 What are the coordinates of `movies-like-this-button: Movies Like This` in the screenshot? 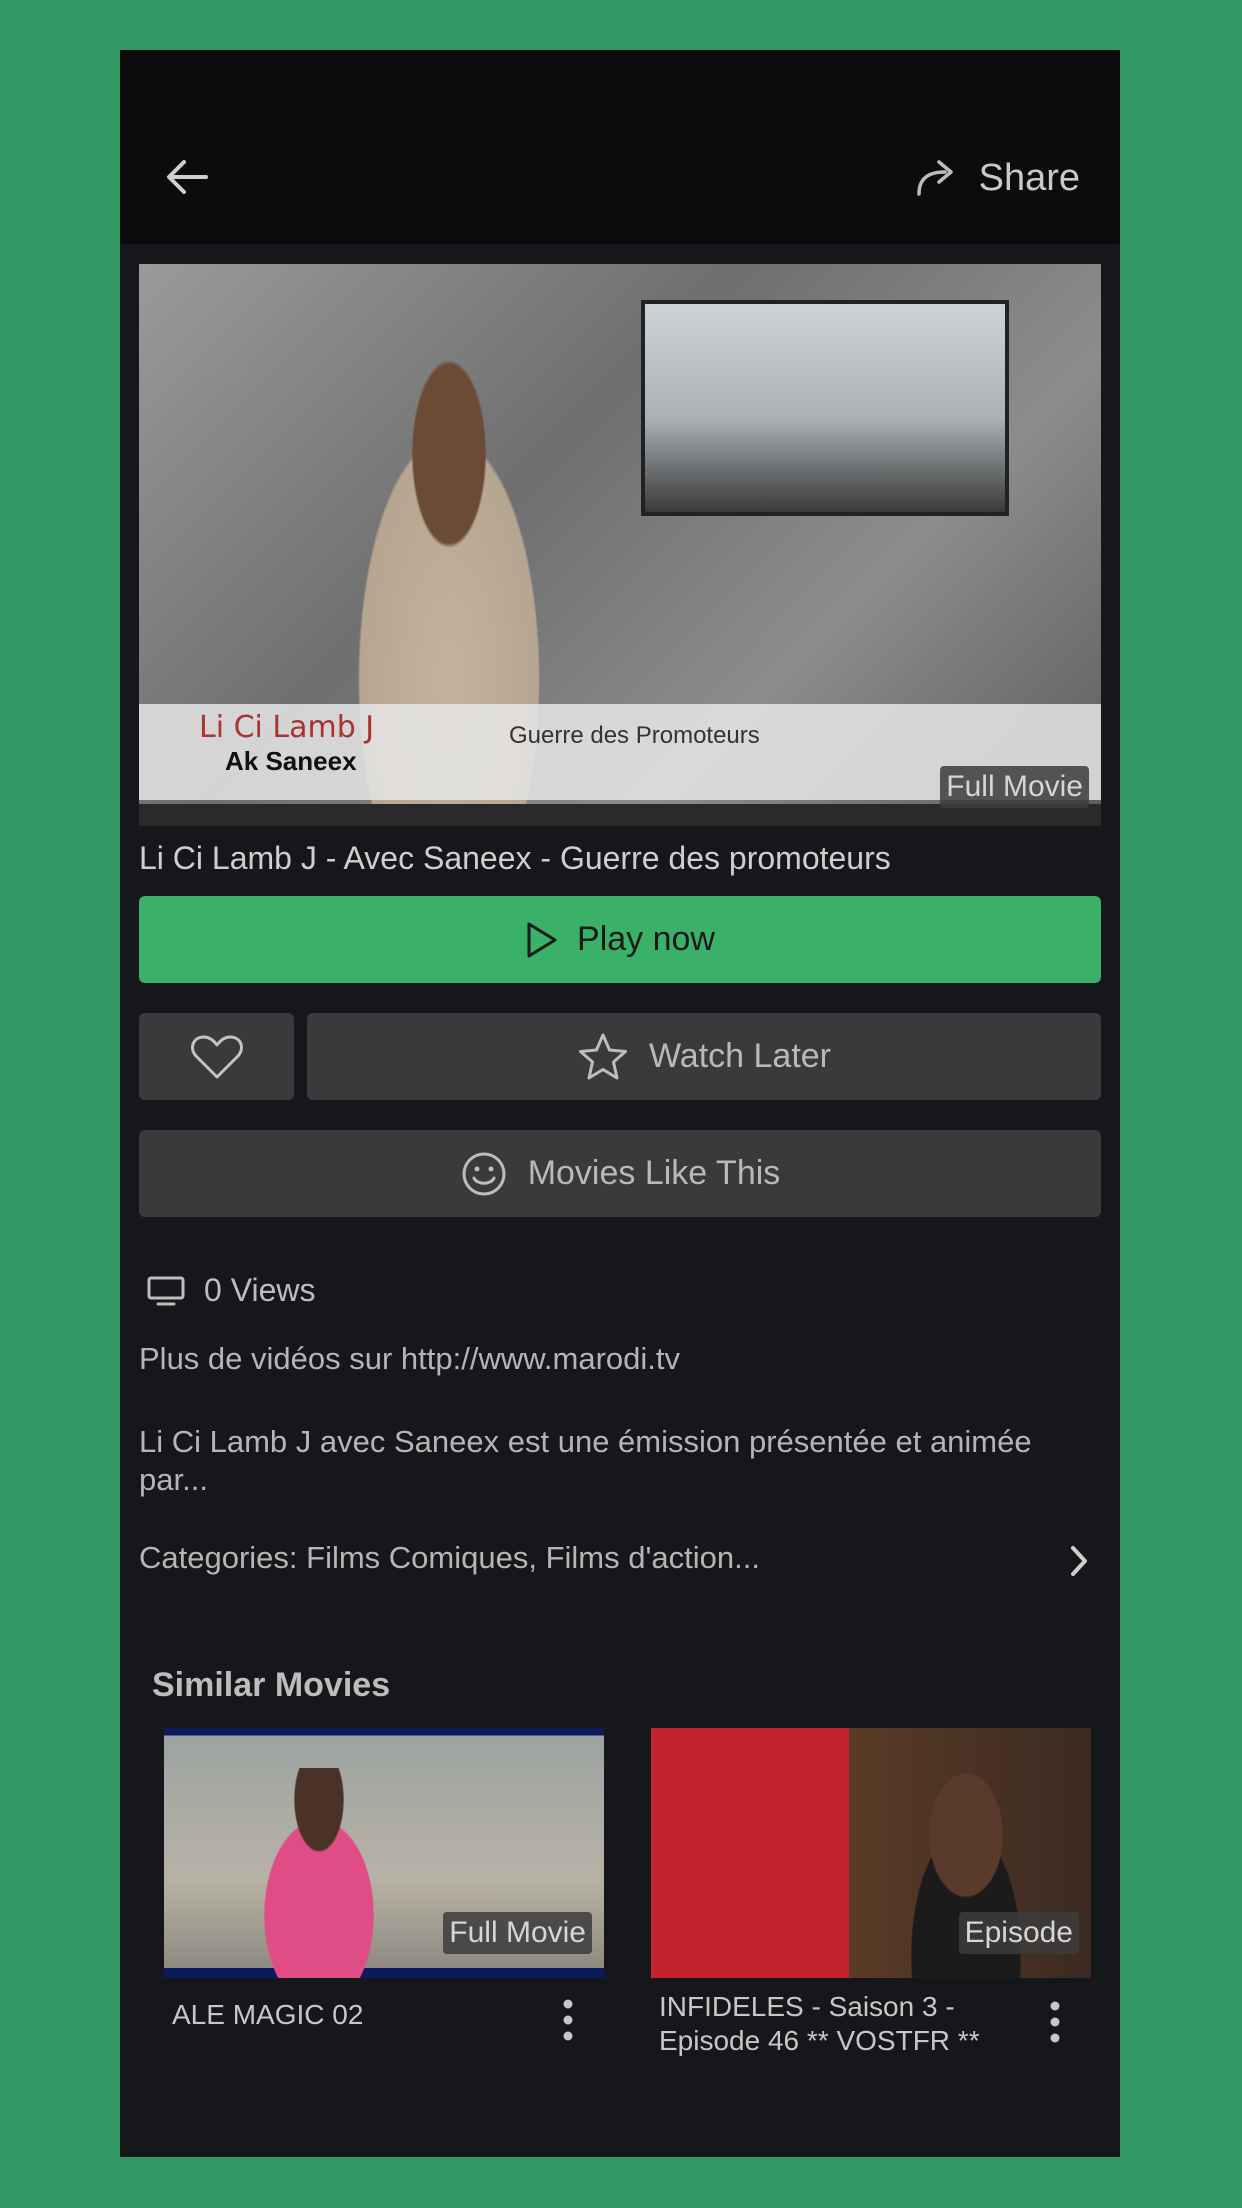 It's located at (620, 1173).